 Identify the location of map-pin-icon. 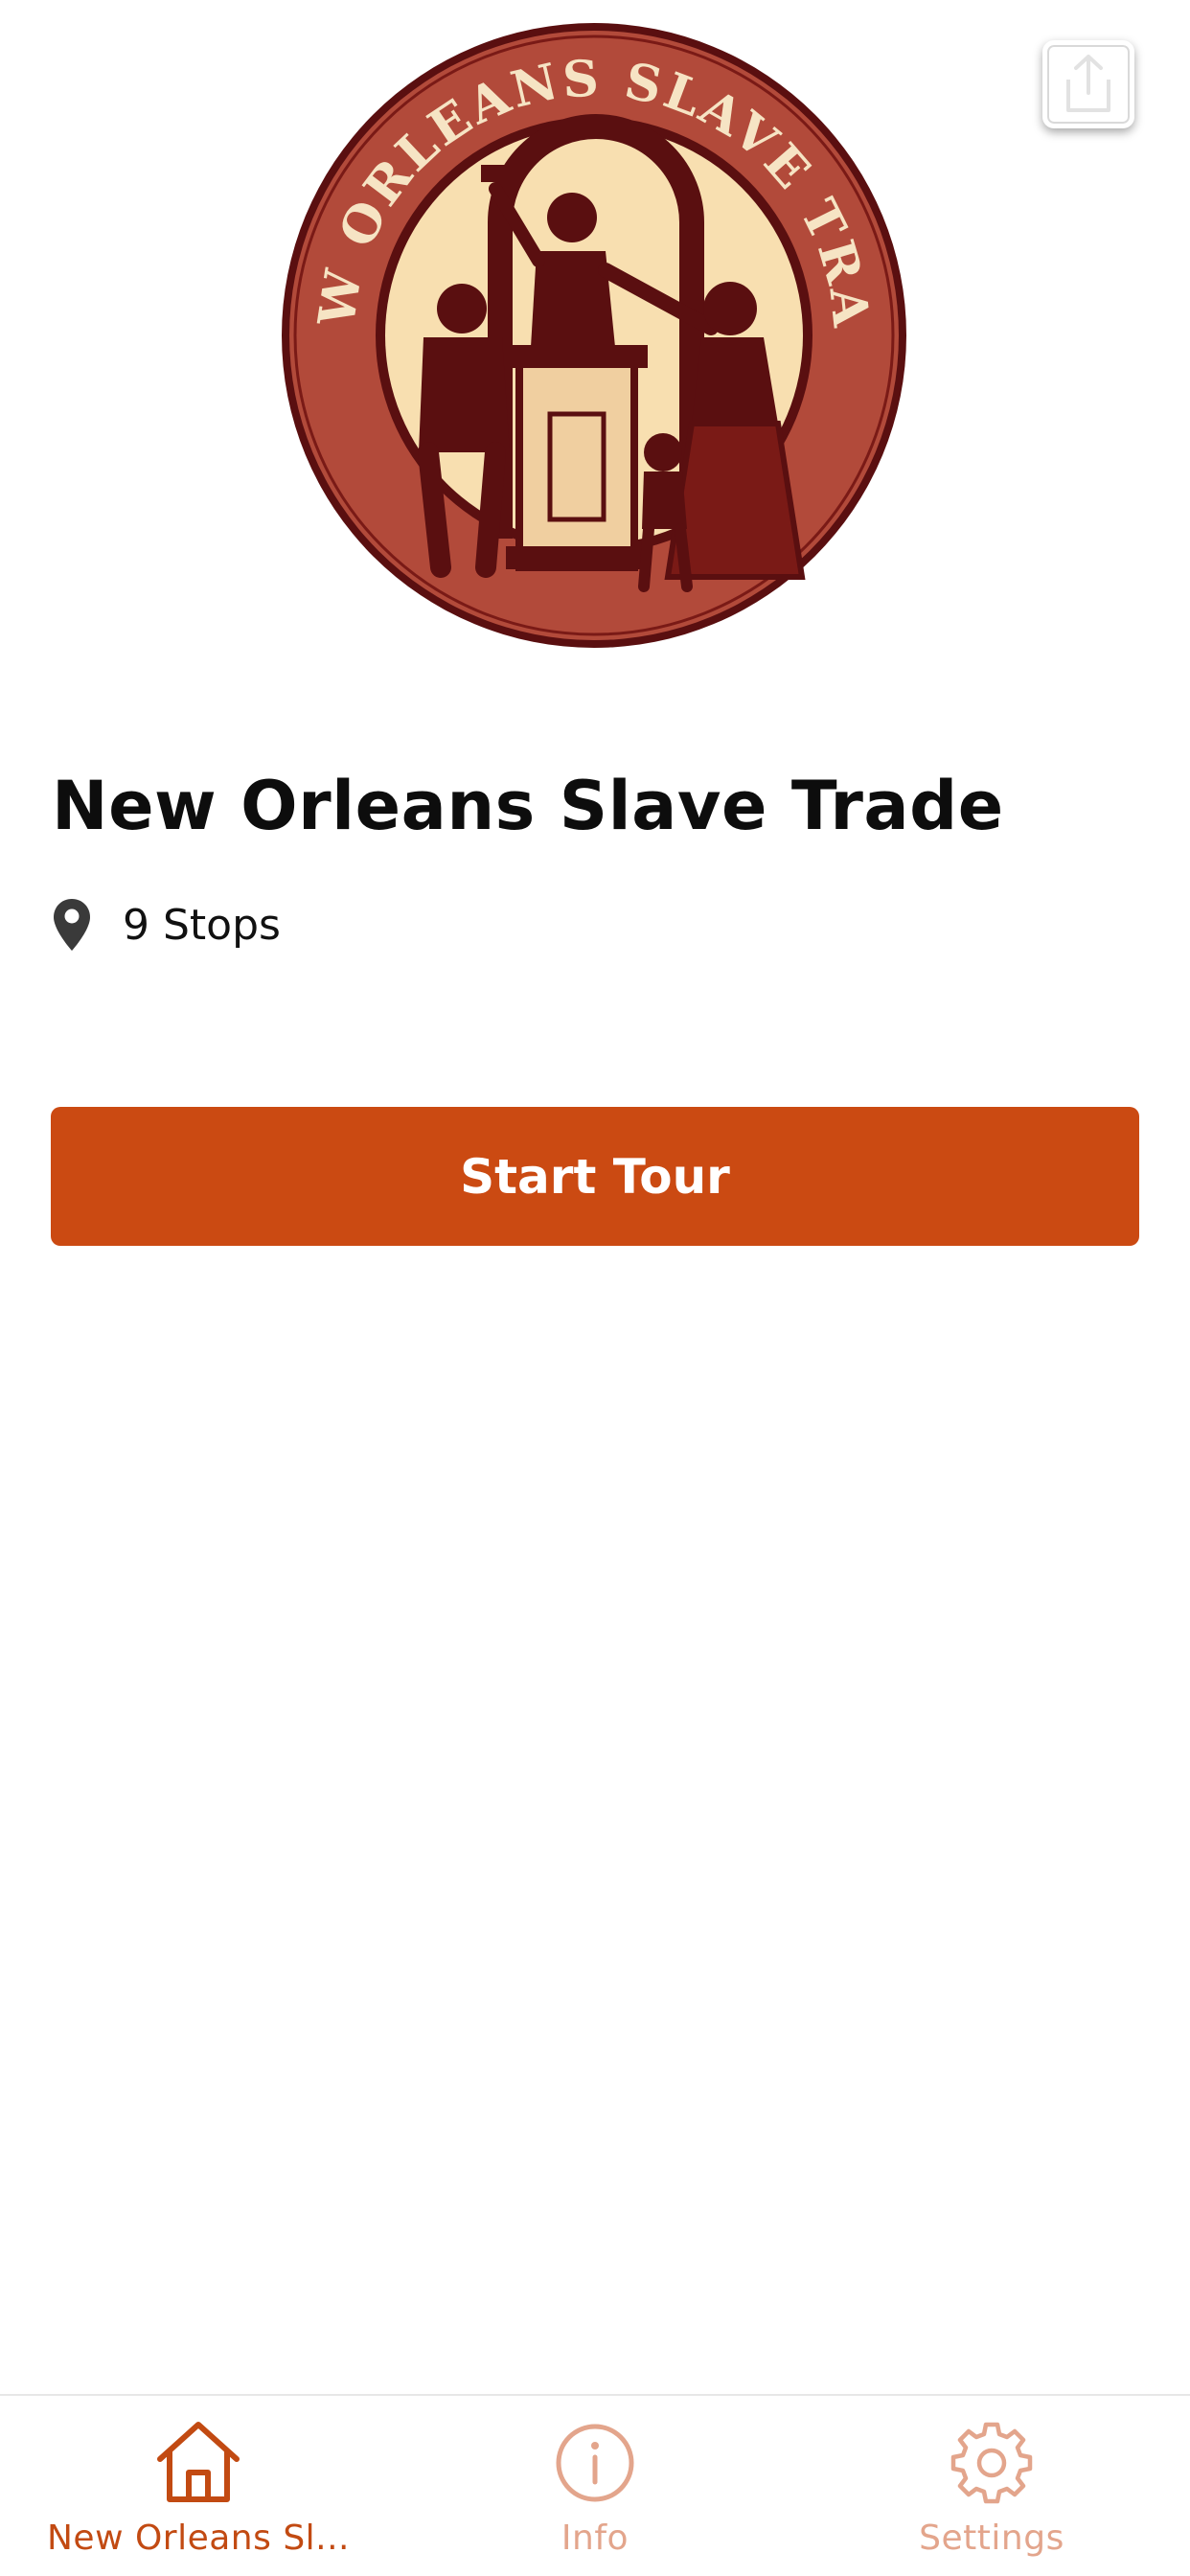
(72, 925).